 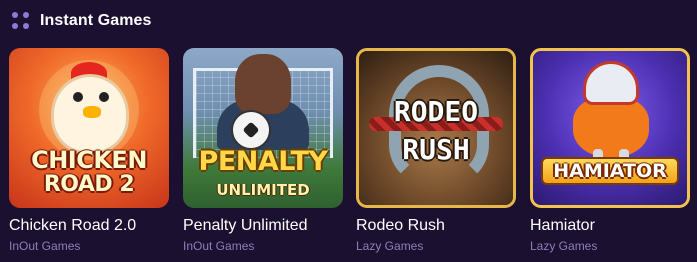 What do you see at coordinates (89, 160) in the screenshot?
I see `thumbnail-logo-text: CHICKEN` at bounding box center [89, 160].